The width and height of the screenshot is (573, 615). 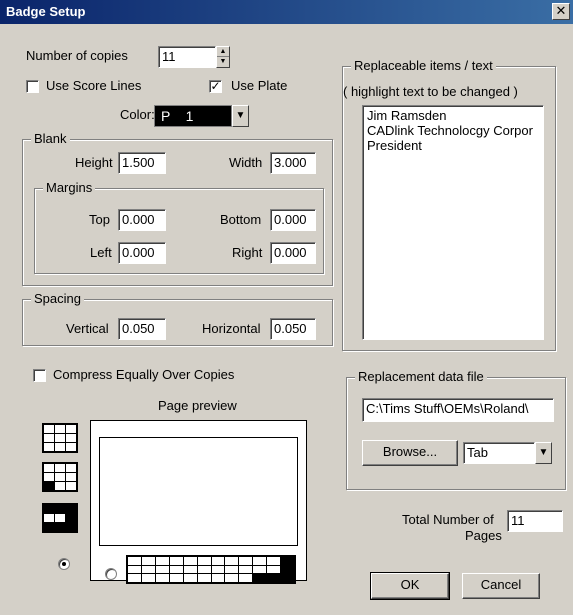 I want to click on replacement-legend: Replacement data file, so click(x=421, y=376).